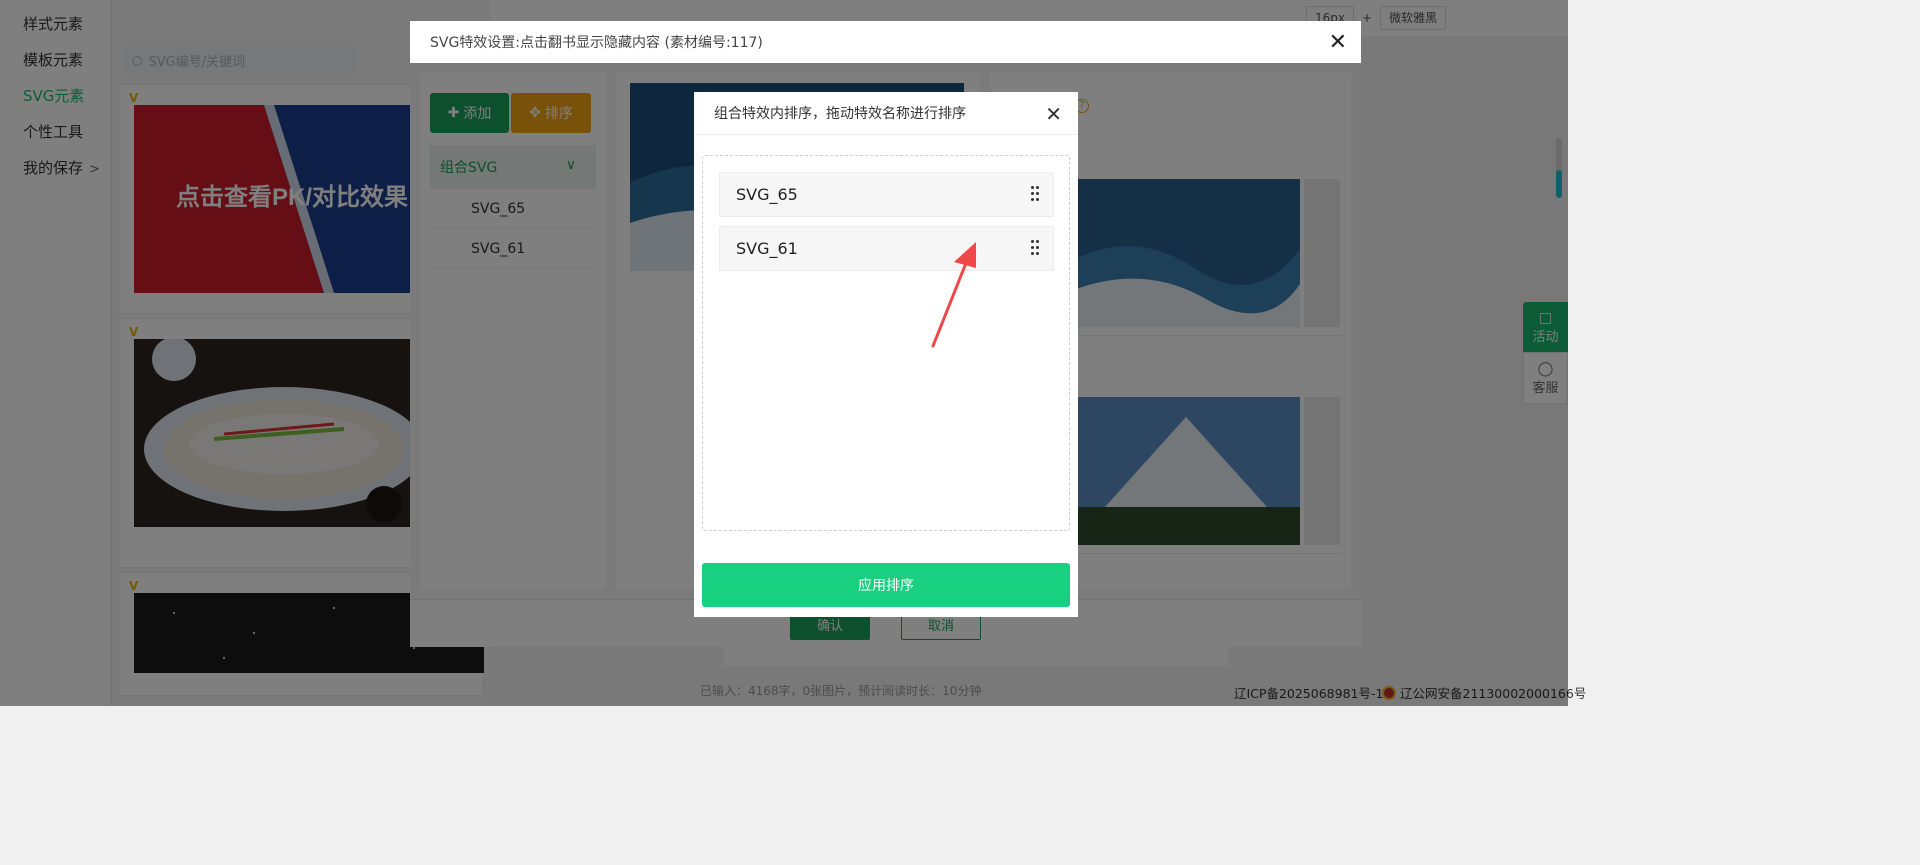 The width and height of the screenshot is (1920, 865). Describe the element at coordinates (953, 295) in the screenshot. I see `annotation-arrow-icon` at that location.